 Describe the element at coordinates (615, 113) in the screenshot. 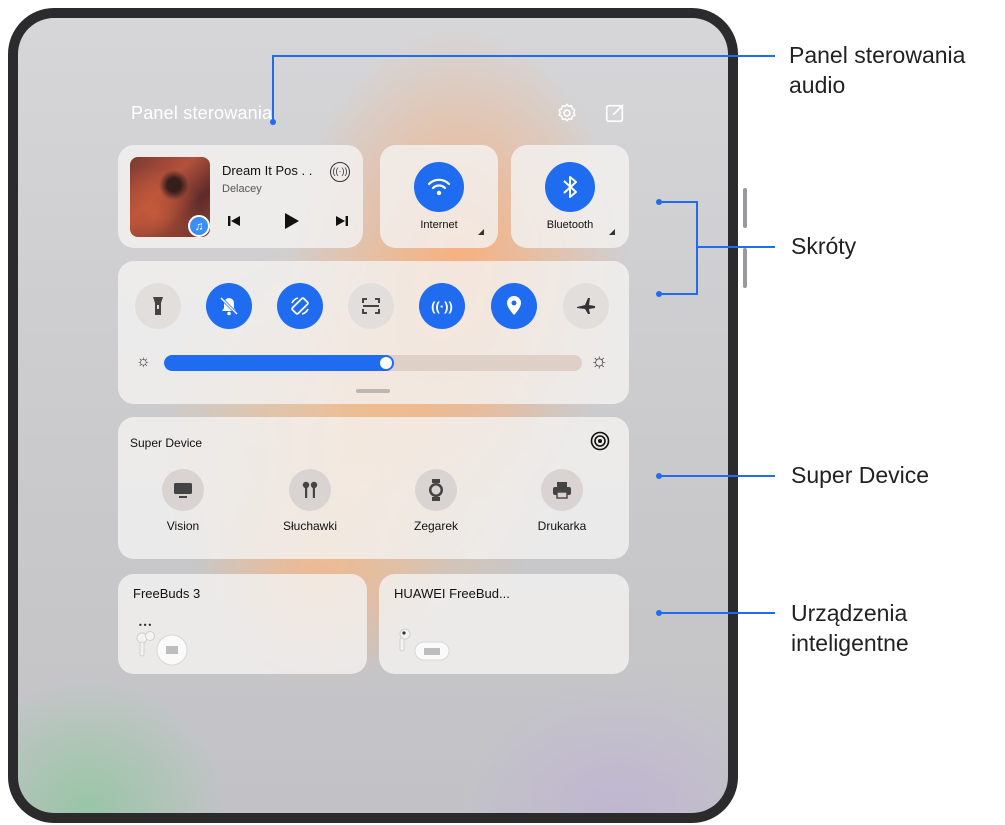

I see `edit-icon` at that location.